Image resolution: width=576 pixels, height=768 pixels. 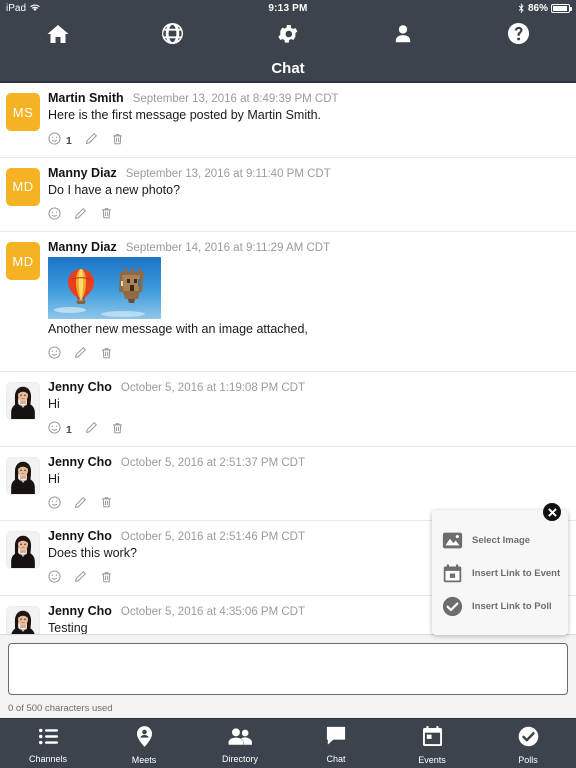 What do you see at coordinates (213, 537) in the screenshot?
I see `message-timestamp: October 5, 2016 at 2:51:46 PM CDT` at bounding box center [213, 537].